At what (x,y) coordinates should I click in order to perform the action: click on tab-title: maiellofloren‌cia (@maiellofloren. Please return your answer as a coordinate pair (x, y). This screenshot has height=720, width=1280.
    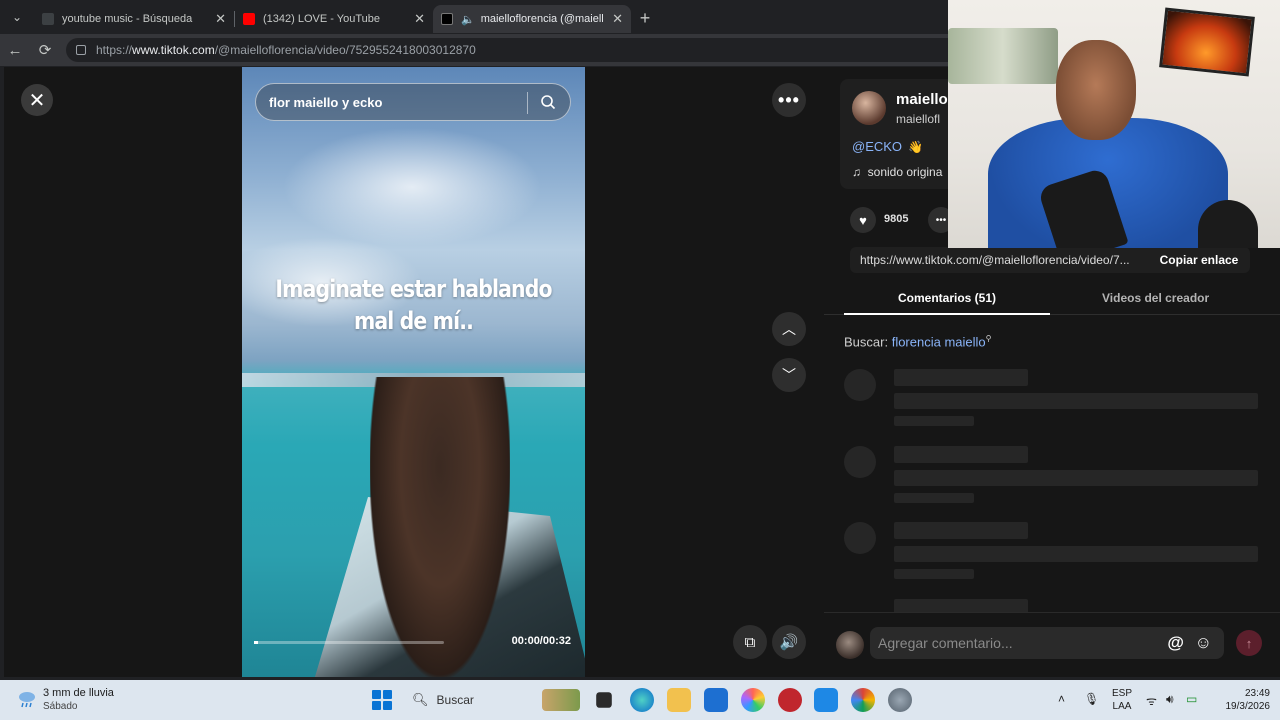
    Looking at the image, I should click on (542, 19).